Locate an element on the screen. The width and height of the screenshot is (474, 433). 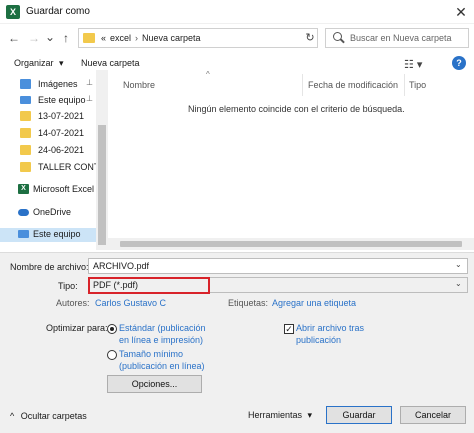
radio-standard is located at coordinates (112, 329).